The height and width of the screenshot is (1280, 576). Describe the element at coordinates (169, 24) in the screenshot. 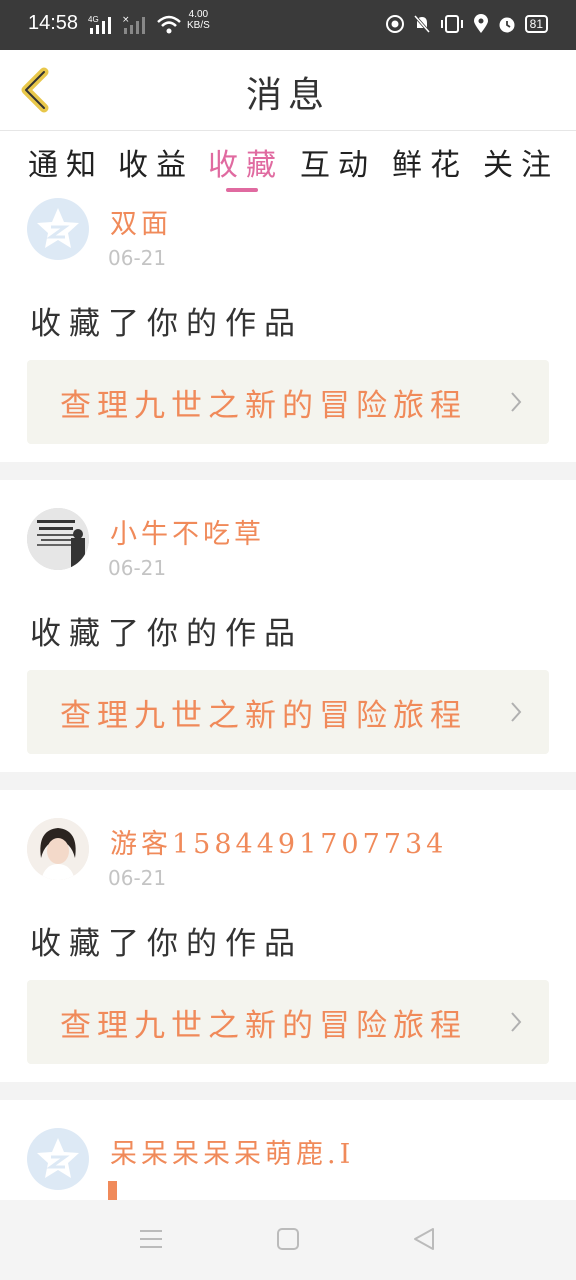

I see `wifi-icon` at that location.